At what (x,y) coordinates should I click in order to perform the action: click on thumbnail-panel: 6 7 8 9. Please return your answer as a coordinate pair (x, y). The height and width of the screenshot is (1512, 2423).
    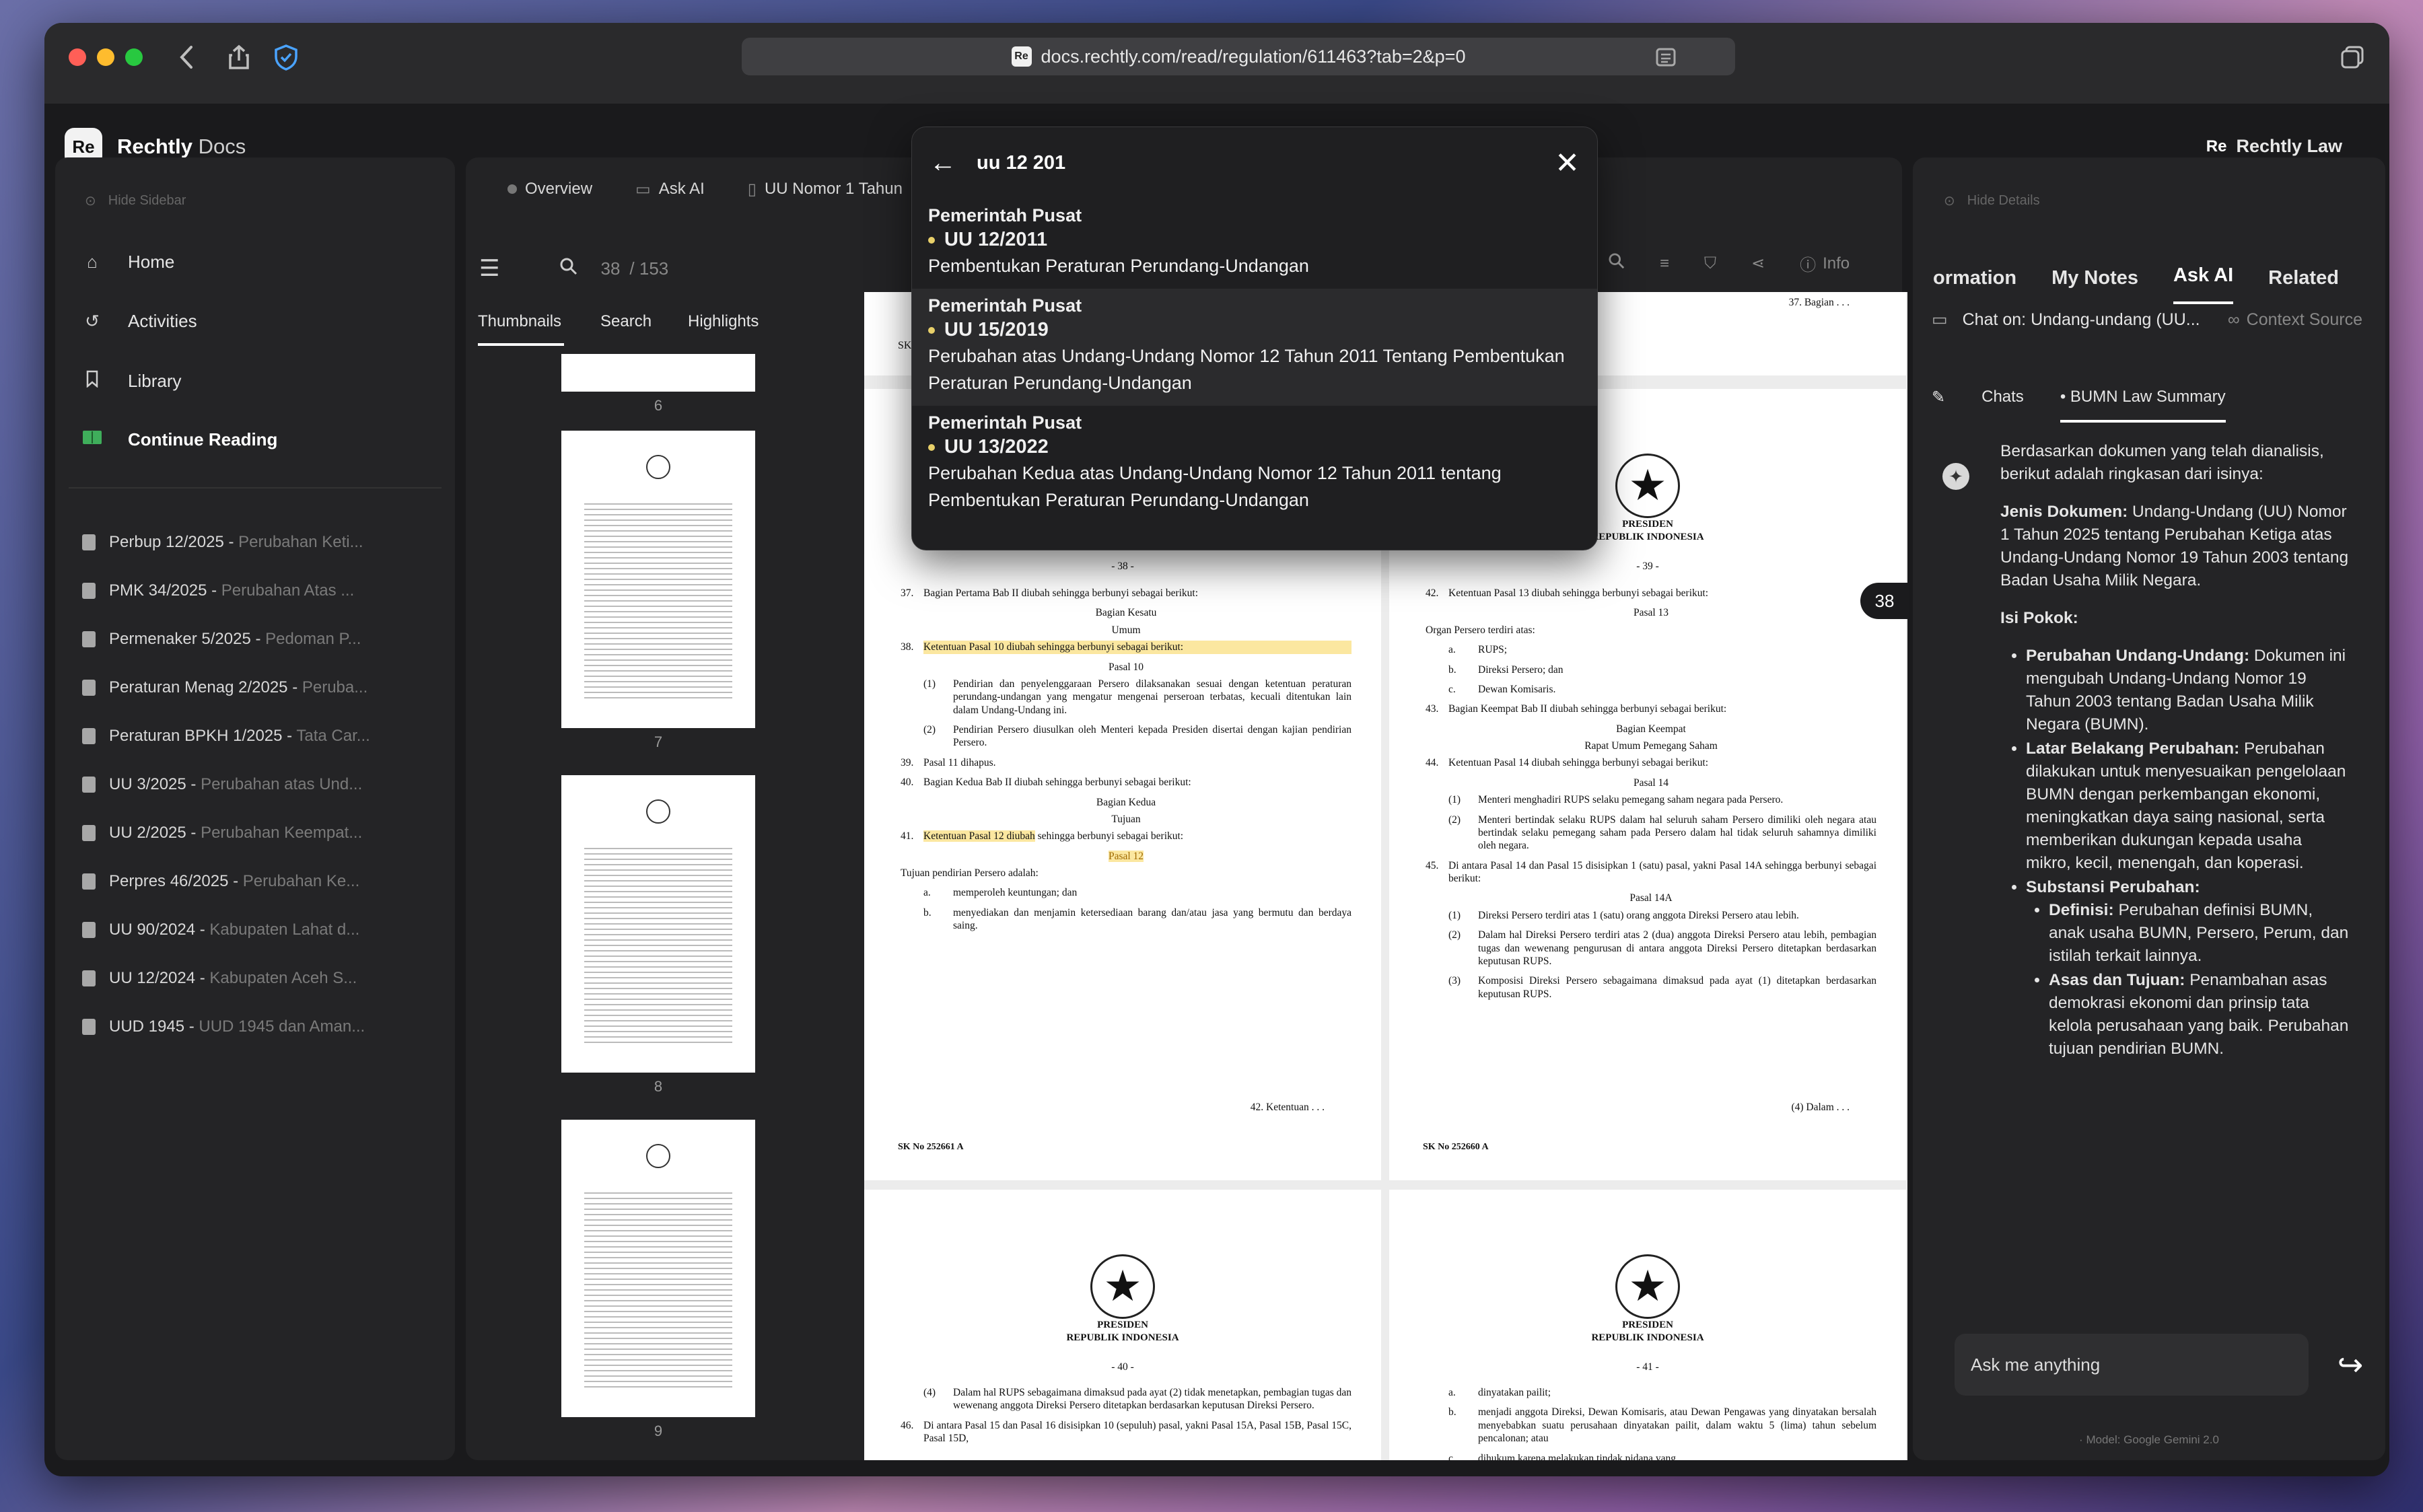
    Looking at the image, I should click on (655, 840).